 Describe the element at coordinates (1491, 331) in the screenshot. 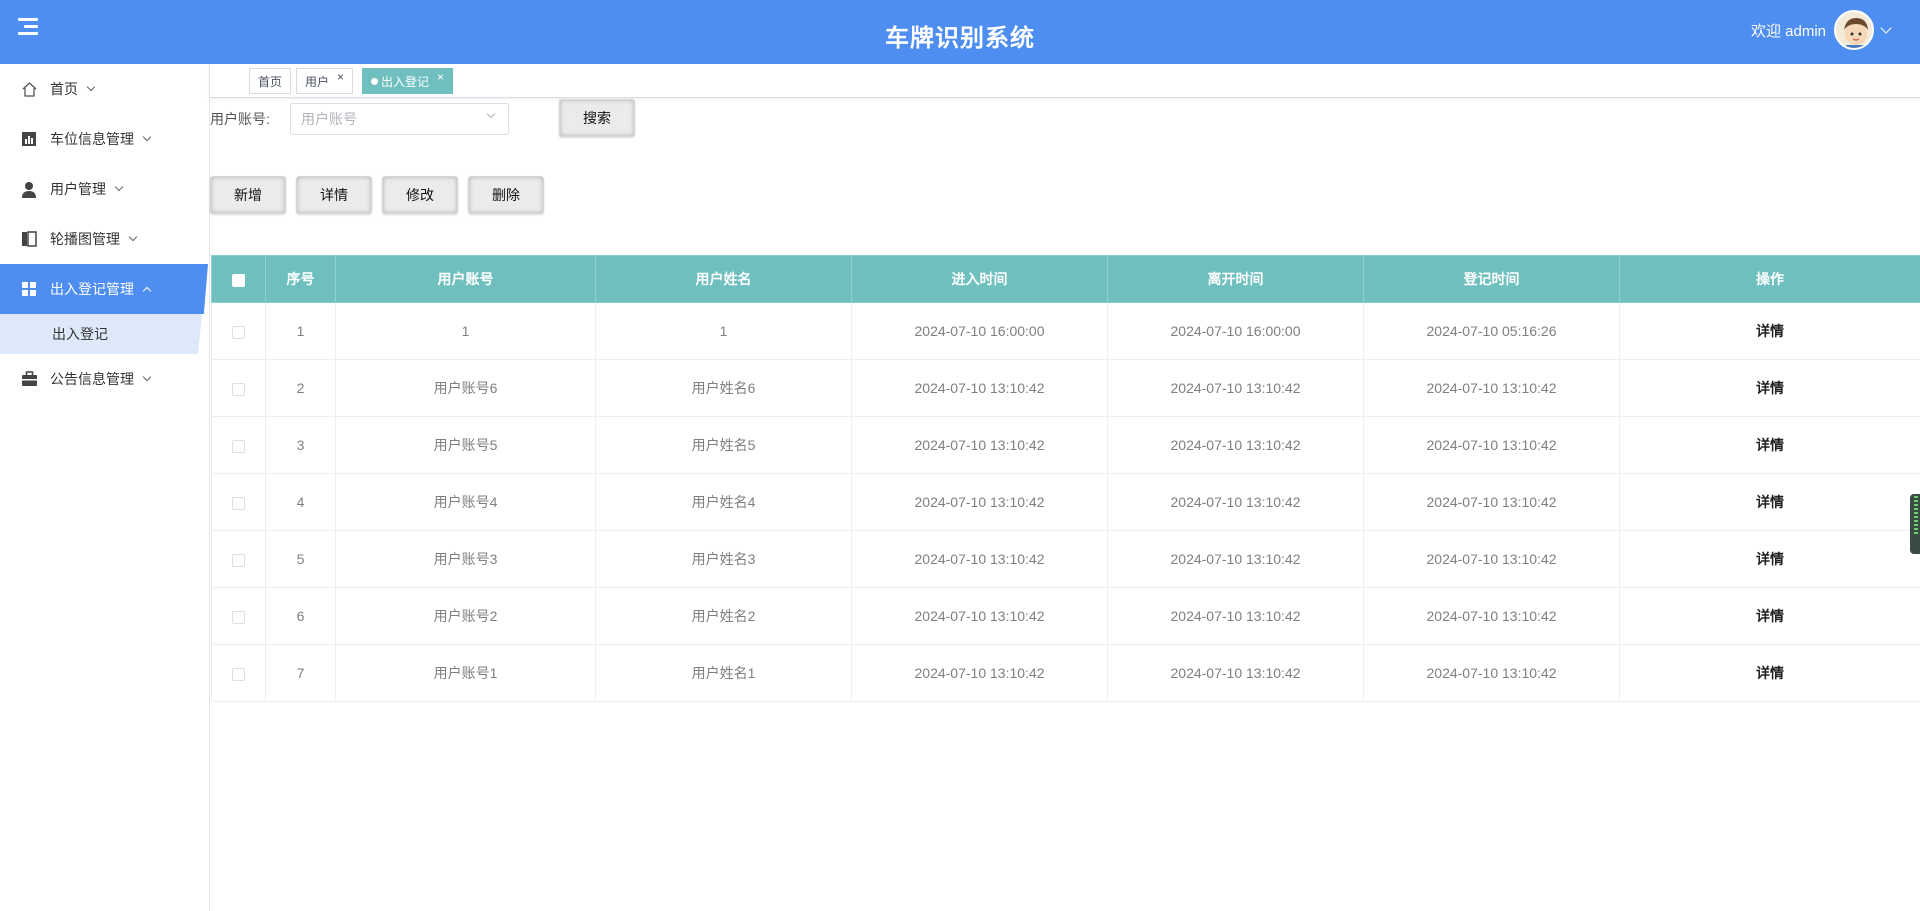

I see `cell-register-time: 2024-07-10 05:16:26` at that location.